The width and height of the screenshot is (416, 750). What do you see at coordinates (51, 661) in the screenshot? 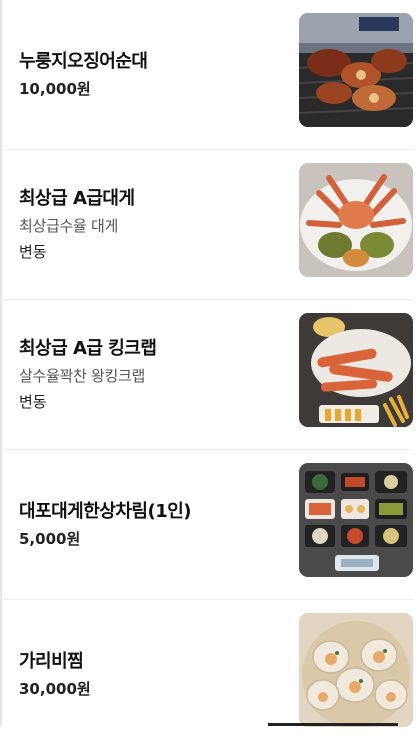
I see `menu-item-name: 가리비찜` at bounding box center [51, 661].